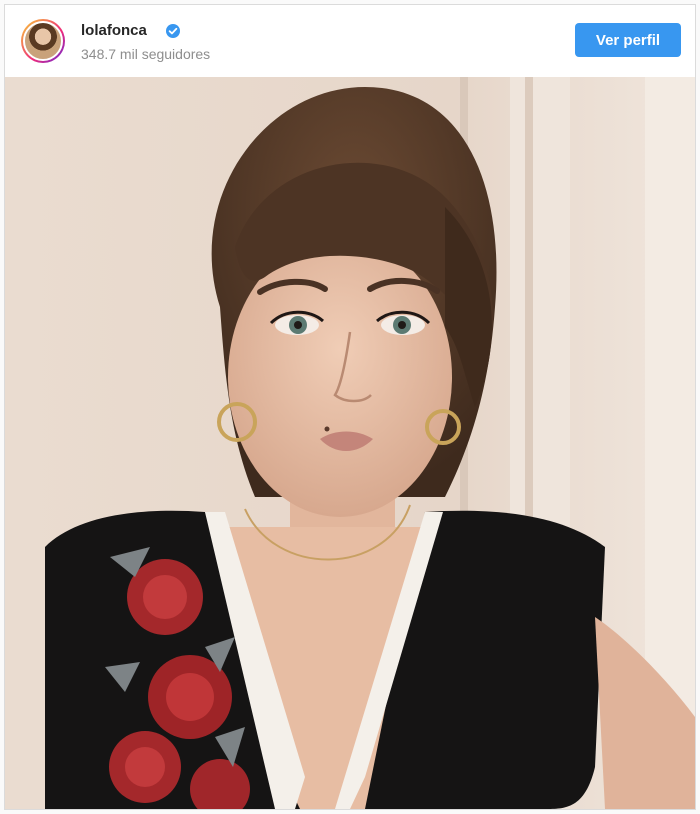 The height and width of the screenshot is (814, 700). What do you see at coordinates (173, 31) in the screenshot?
I see `verified-badge-icon` at bounding box center [173, 31].